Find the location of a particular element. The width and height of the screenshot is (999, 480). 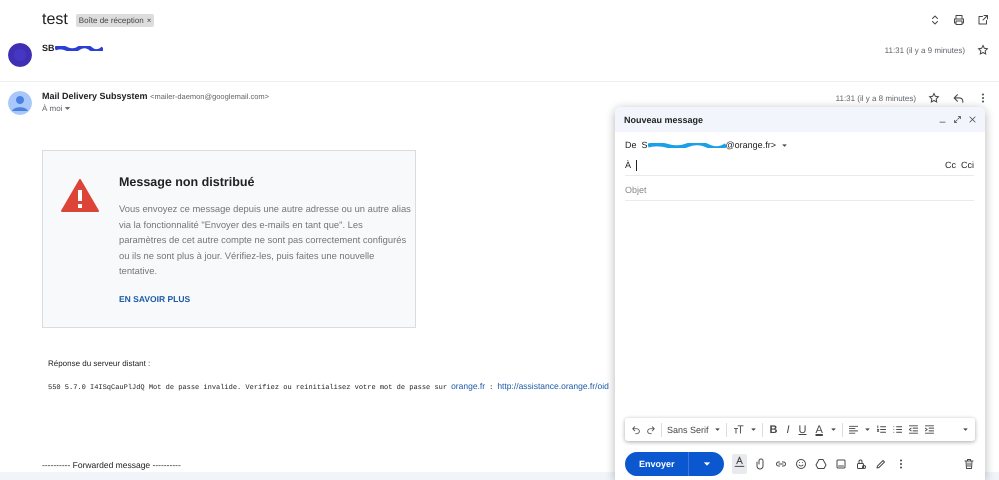

close-icon is located at coordinates (972, 119).